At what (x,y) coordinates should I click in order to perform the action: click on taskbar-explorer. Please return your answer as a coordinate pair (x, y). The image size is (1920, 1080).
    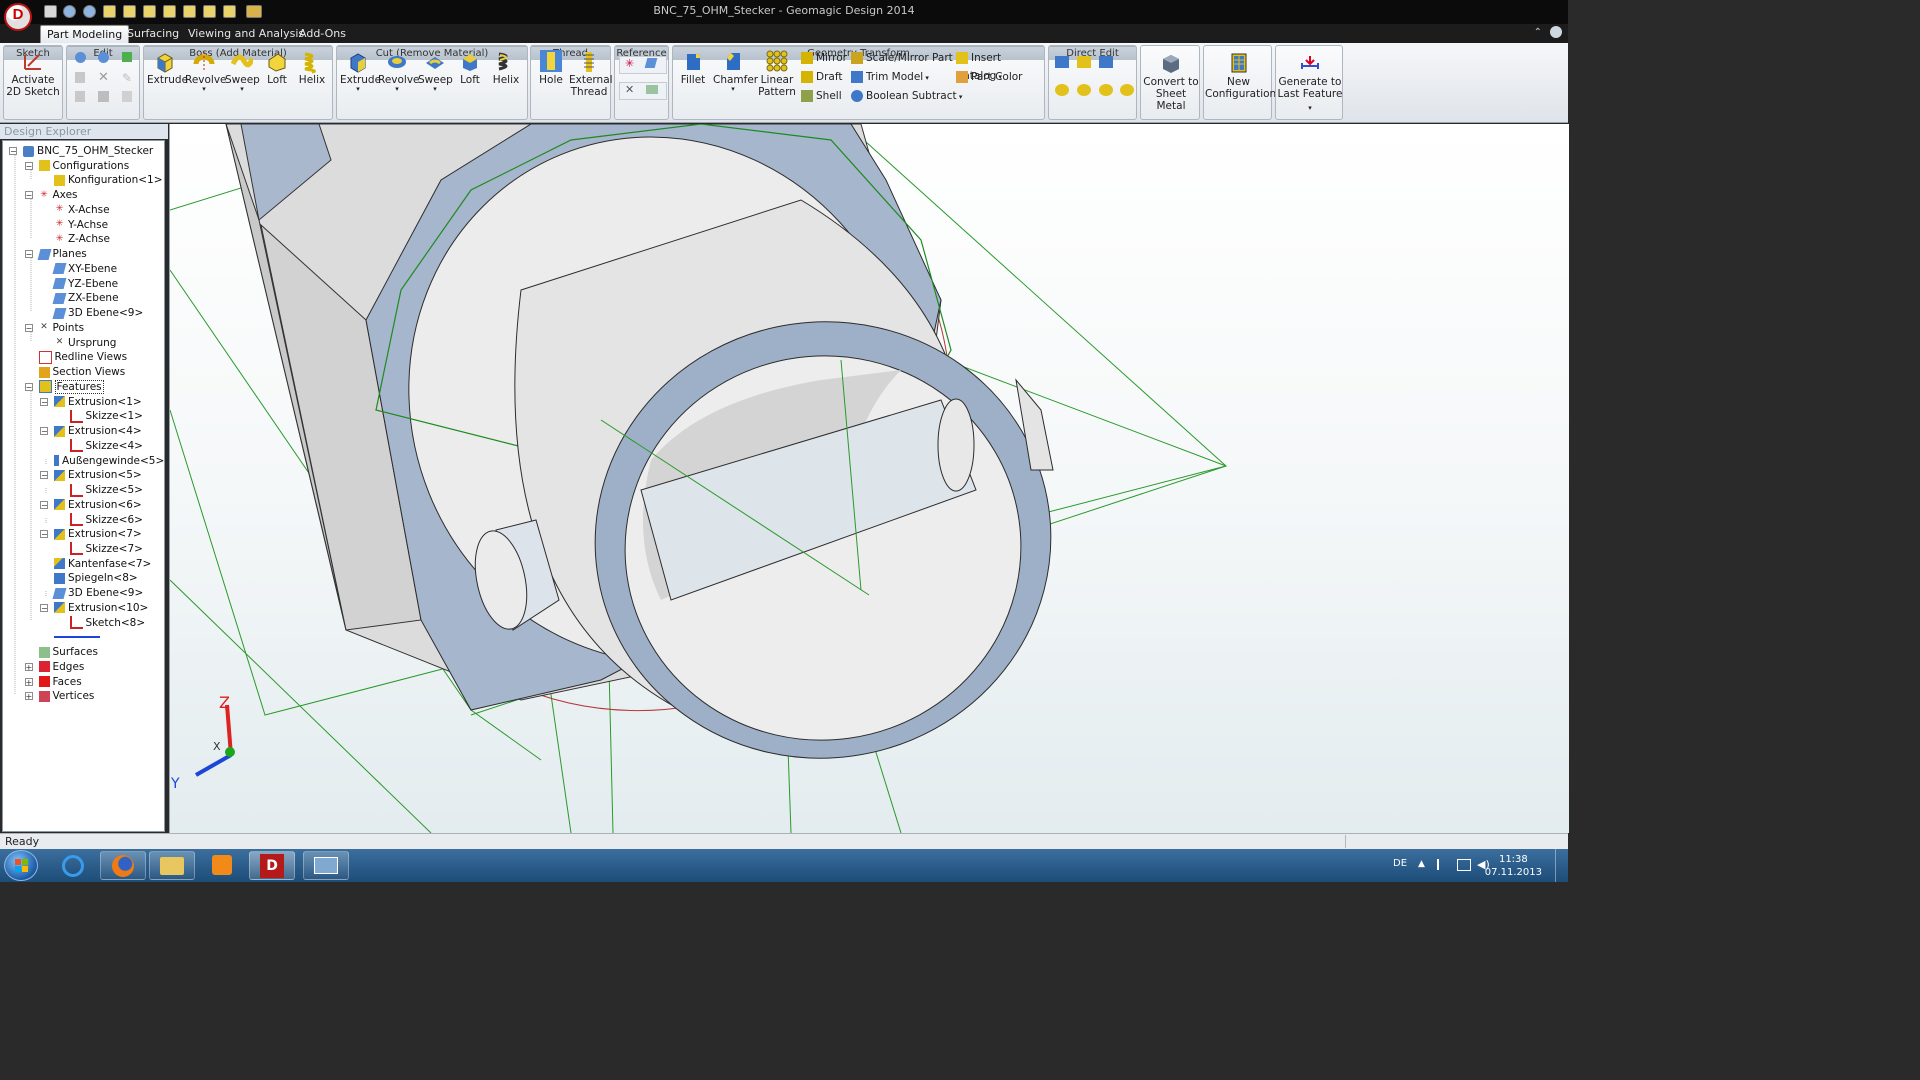
    Looking at the image, I should click on (172, 865).